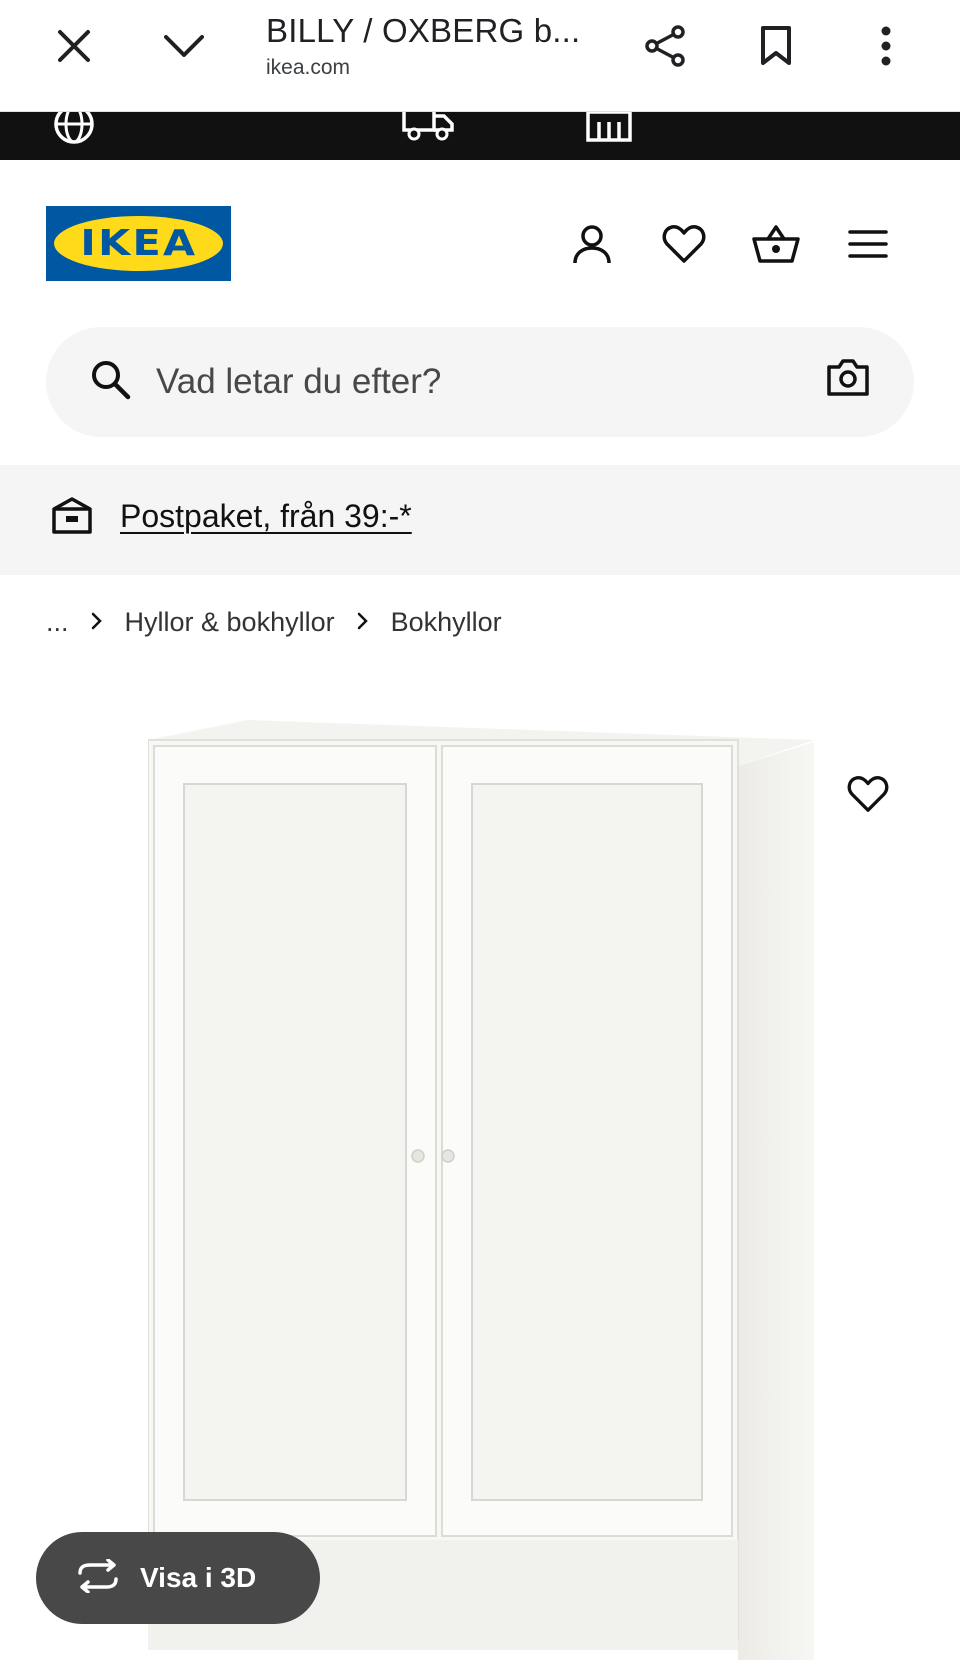  What do you see at coordinates (868, 244) in the screenshot?
I see `menu-icon` at bounding box center [868, 244].